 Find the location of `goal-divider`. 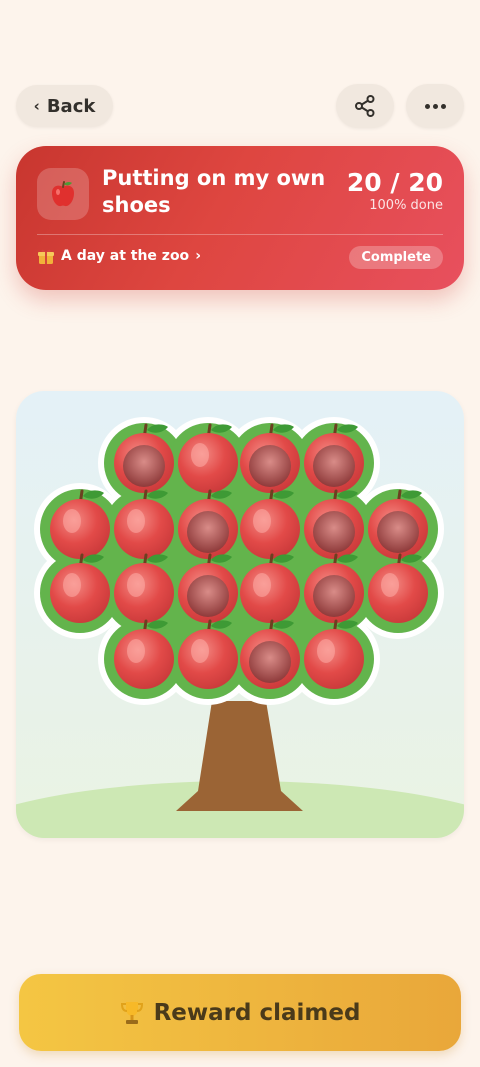

goal-divider is located at coordinates (240, 234).